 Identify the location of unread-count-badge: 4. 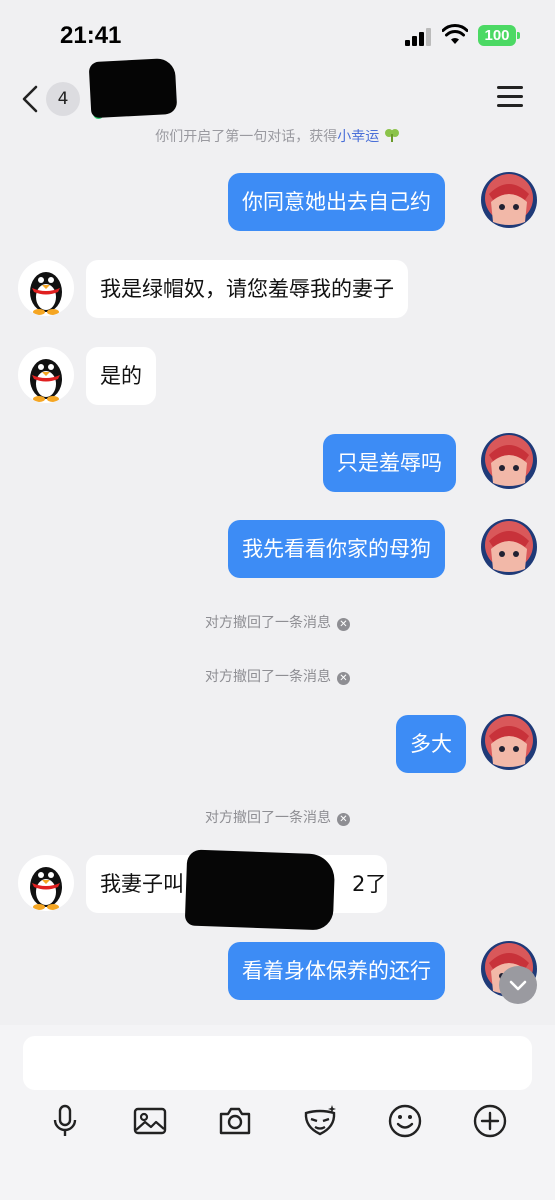
(63, 99).